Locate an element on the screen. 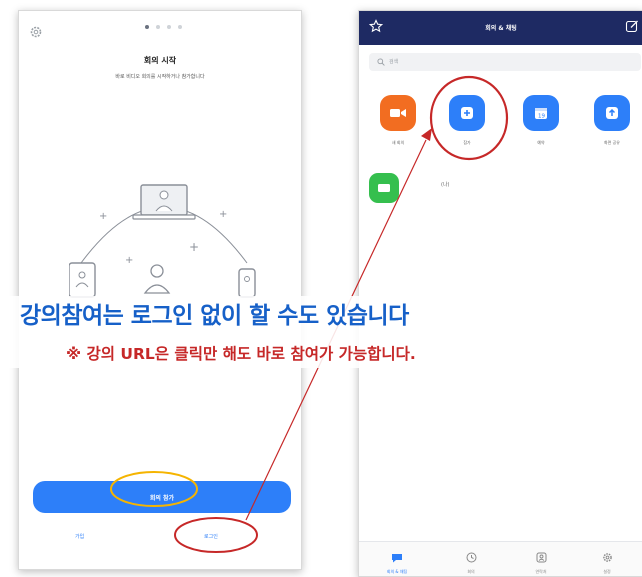  chat-bubble-icon is located at coordinates (397, 558).